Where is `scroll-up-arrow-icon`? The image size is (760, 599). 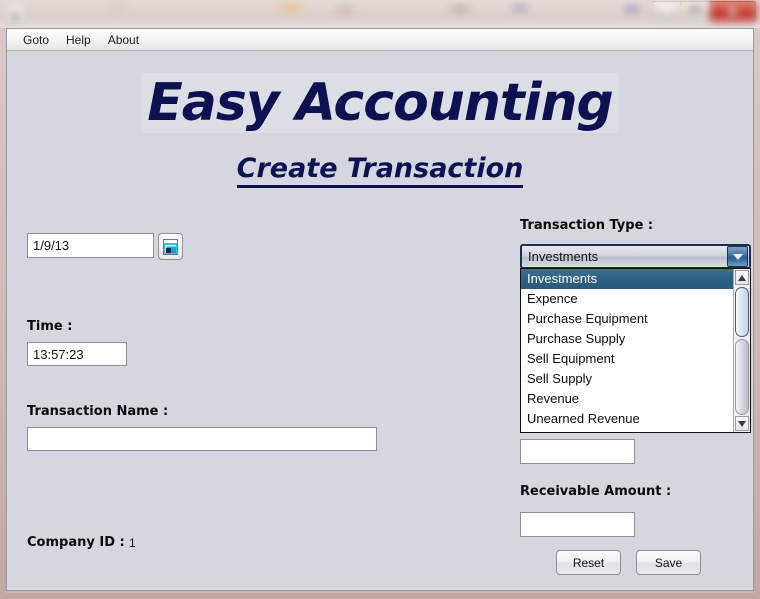 scroll-up-arrow-icon is located at coordinates (742, 277).